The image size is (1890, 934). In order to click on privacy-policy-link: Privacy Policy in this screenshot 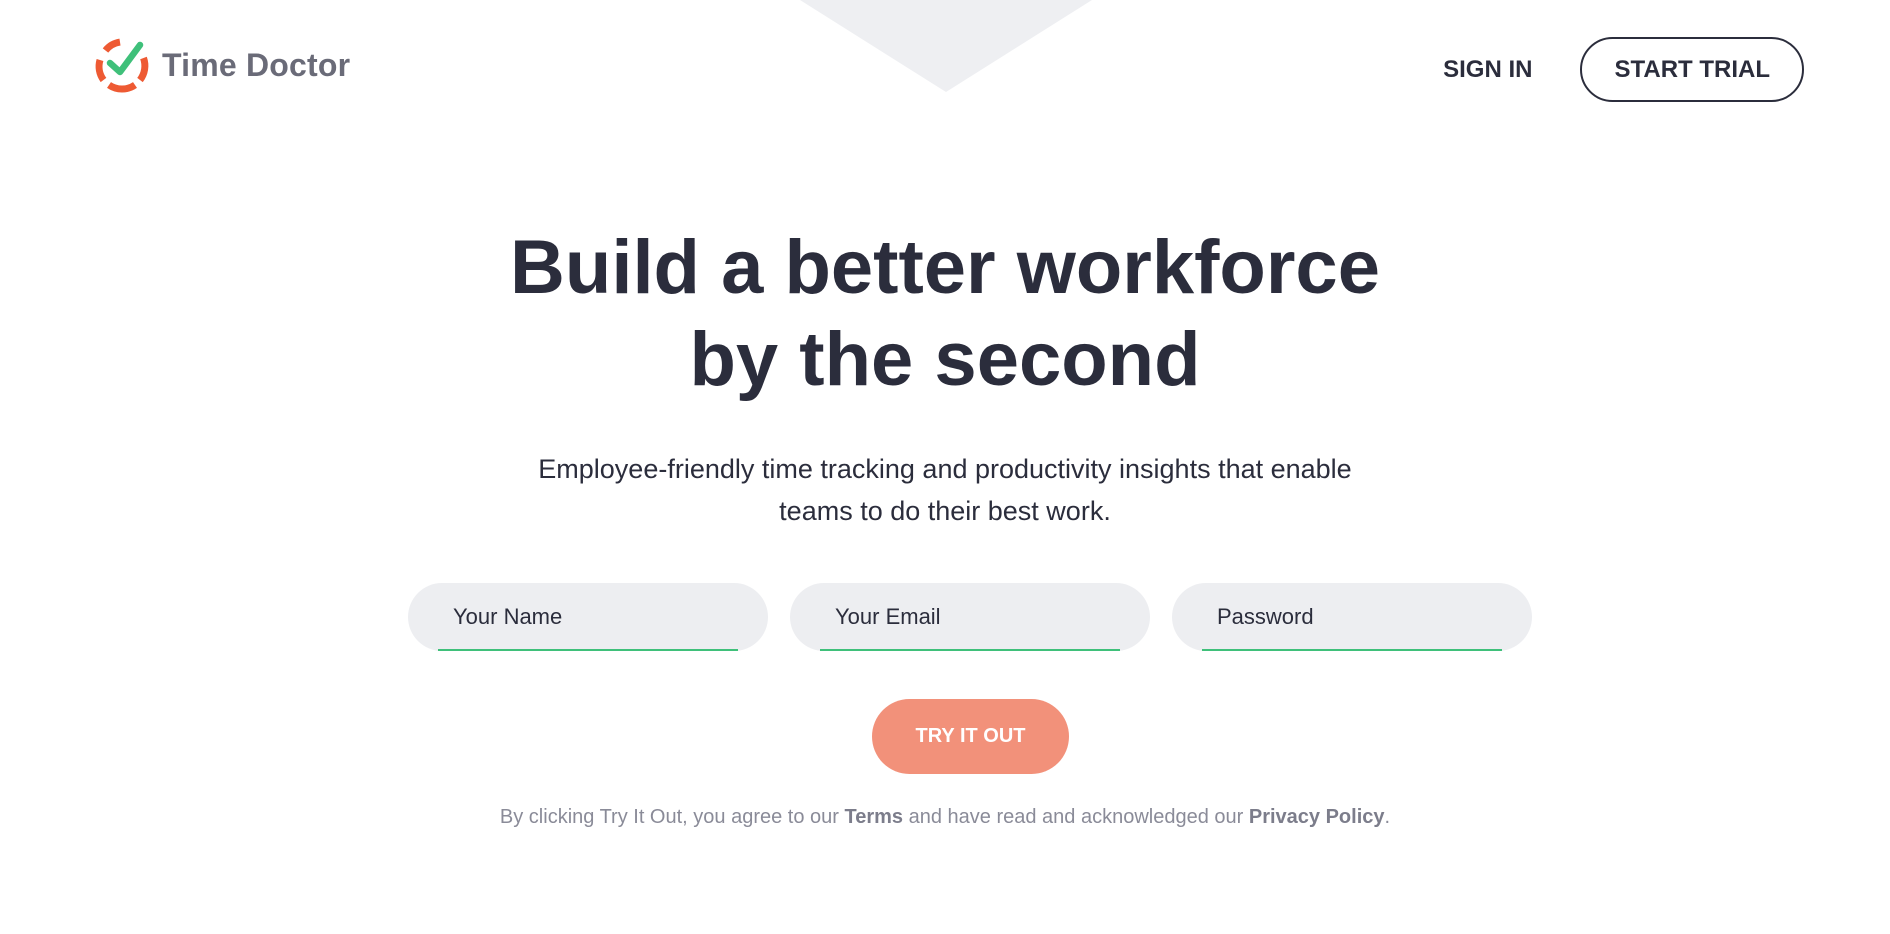, I will do `click(1317, 817)`.